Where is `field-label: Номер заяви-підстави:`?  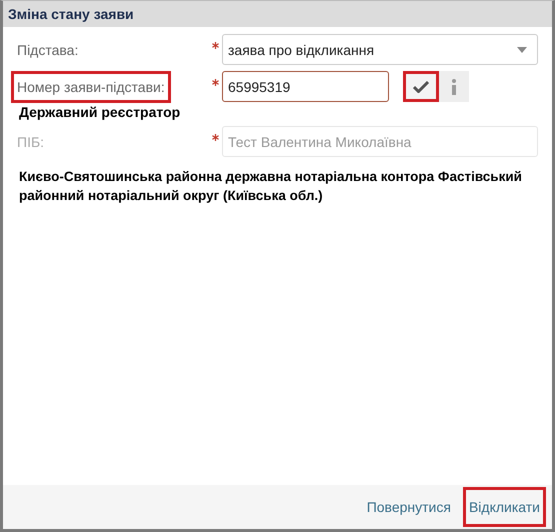
field-label: Номер заяви-підстави: is located at coordinates (91, 86).